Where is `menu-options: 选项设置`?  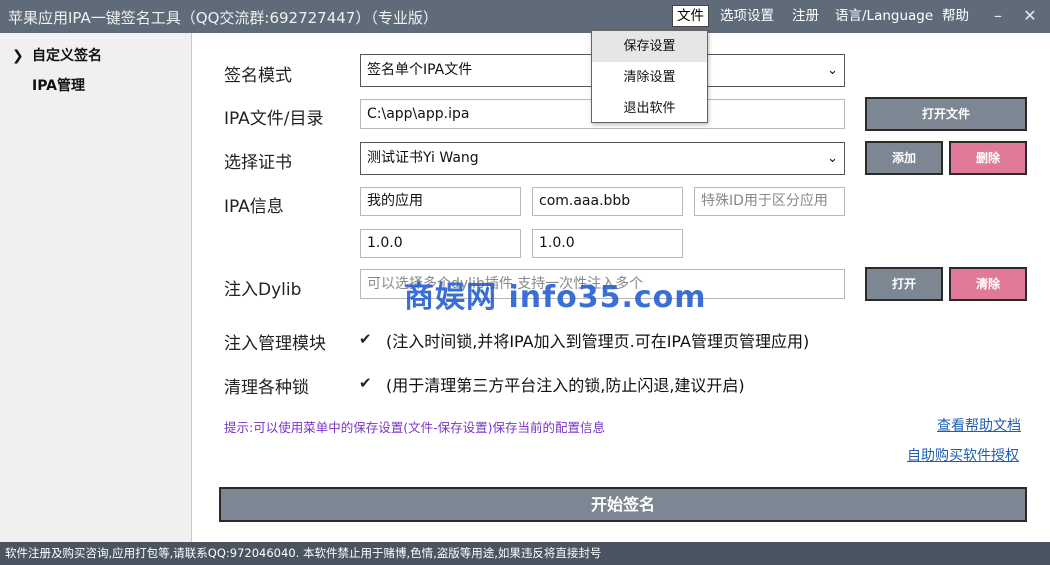
menu-options: 选项设置 is located at coordinates (747, 16).